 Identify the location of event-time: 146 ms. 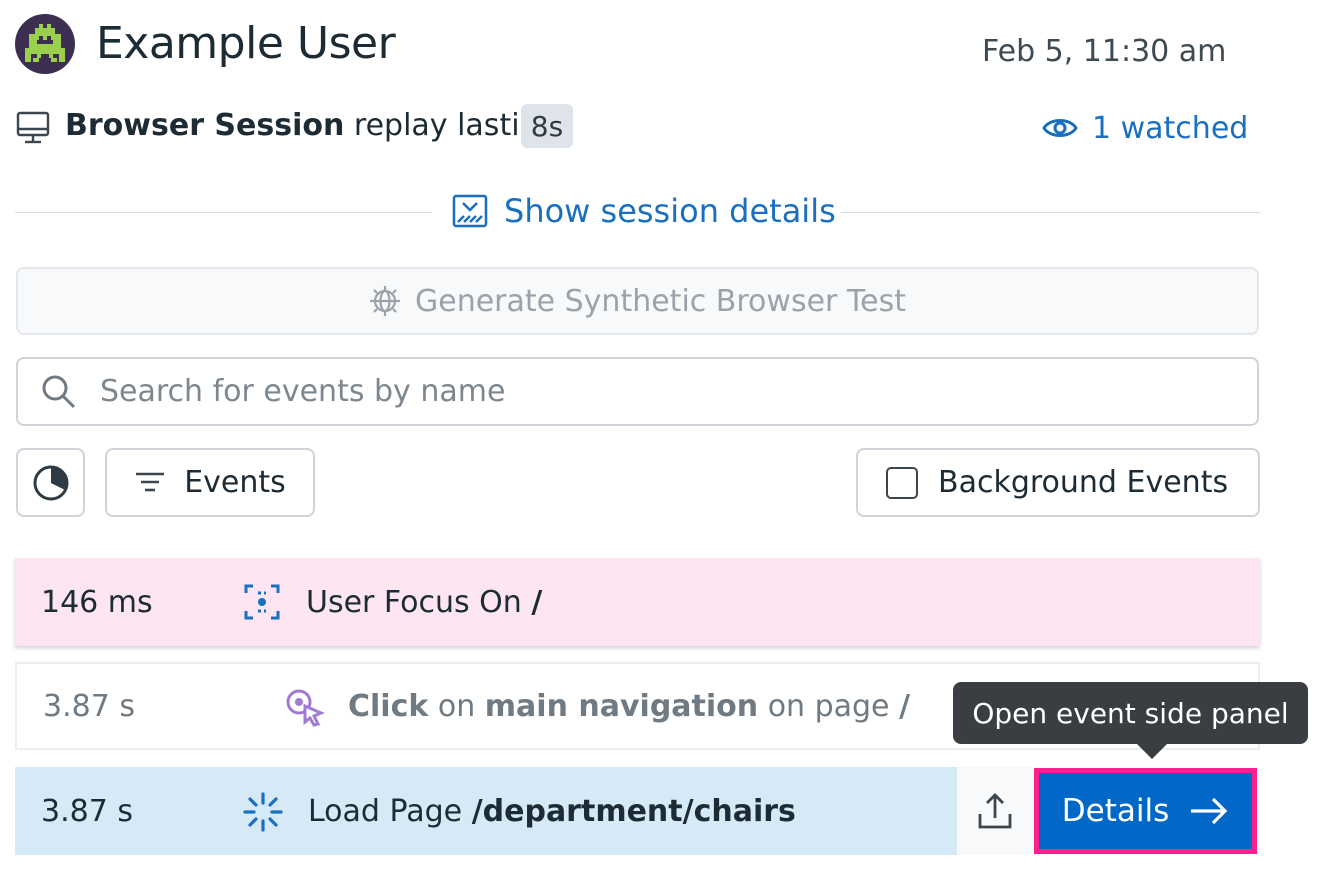
(97, 602).